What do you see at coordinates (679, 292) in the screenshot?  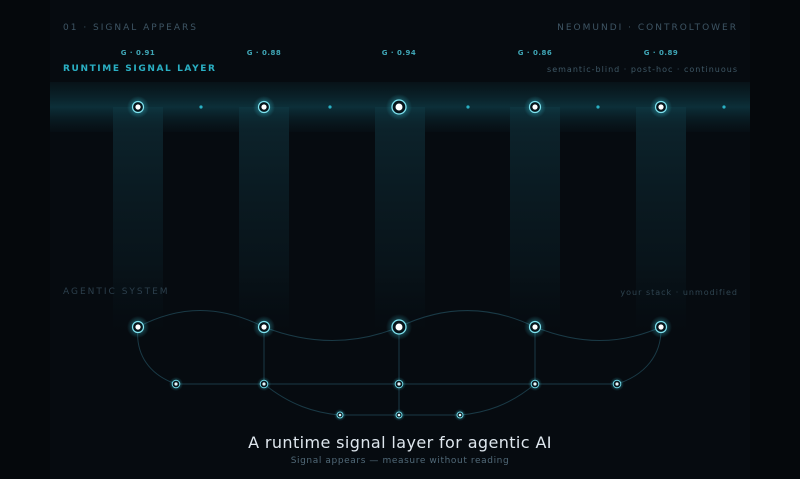 I see `agentic-system-tagline: your stack · unmodified` at bounding box center [679, 292].